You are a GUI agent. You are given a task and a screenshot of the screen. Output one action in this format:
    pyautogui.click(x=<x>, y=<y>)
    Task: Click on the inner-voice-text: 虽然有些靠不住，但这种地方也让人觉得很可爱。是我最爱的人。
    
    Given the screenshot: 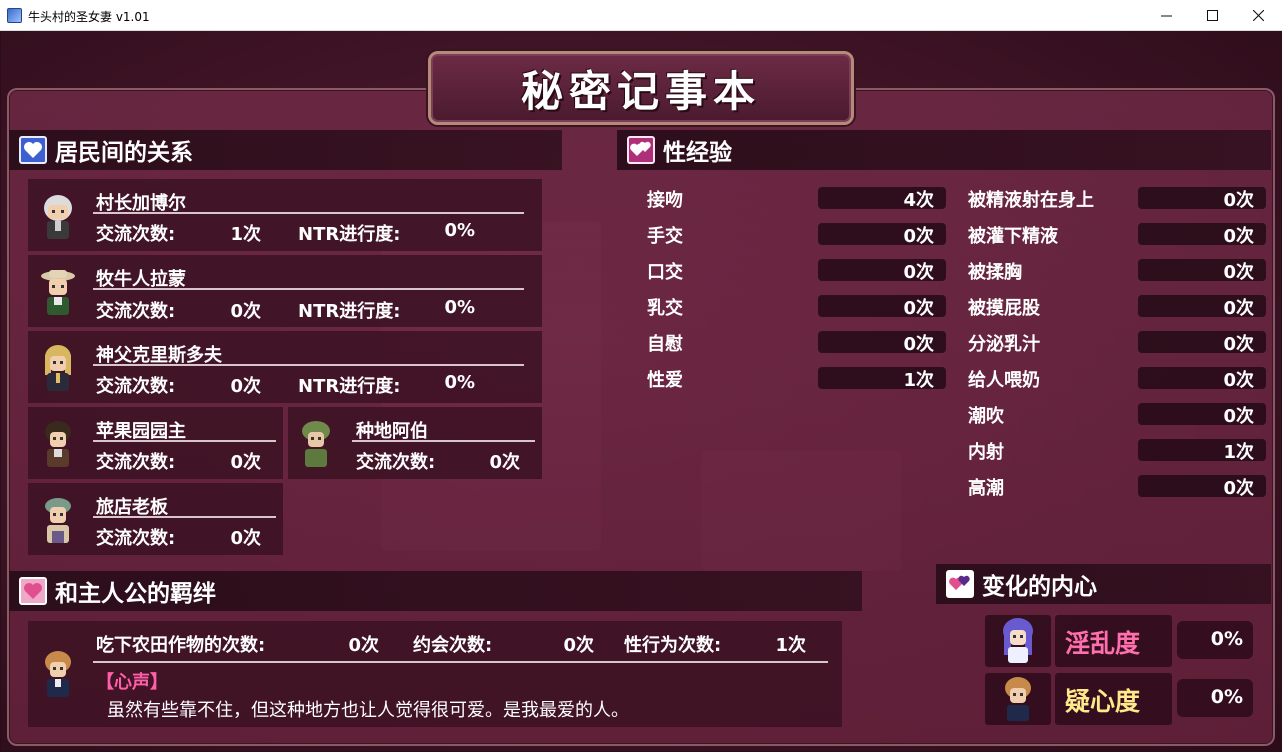 What is the action you would take?
    pyautogui.click(x=368, y=710)
    